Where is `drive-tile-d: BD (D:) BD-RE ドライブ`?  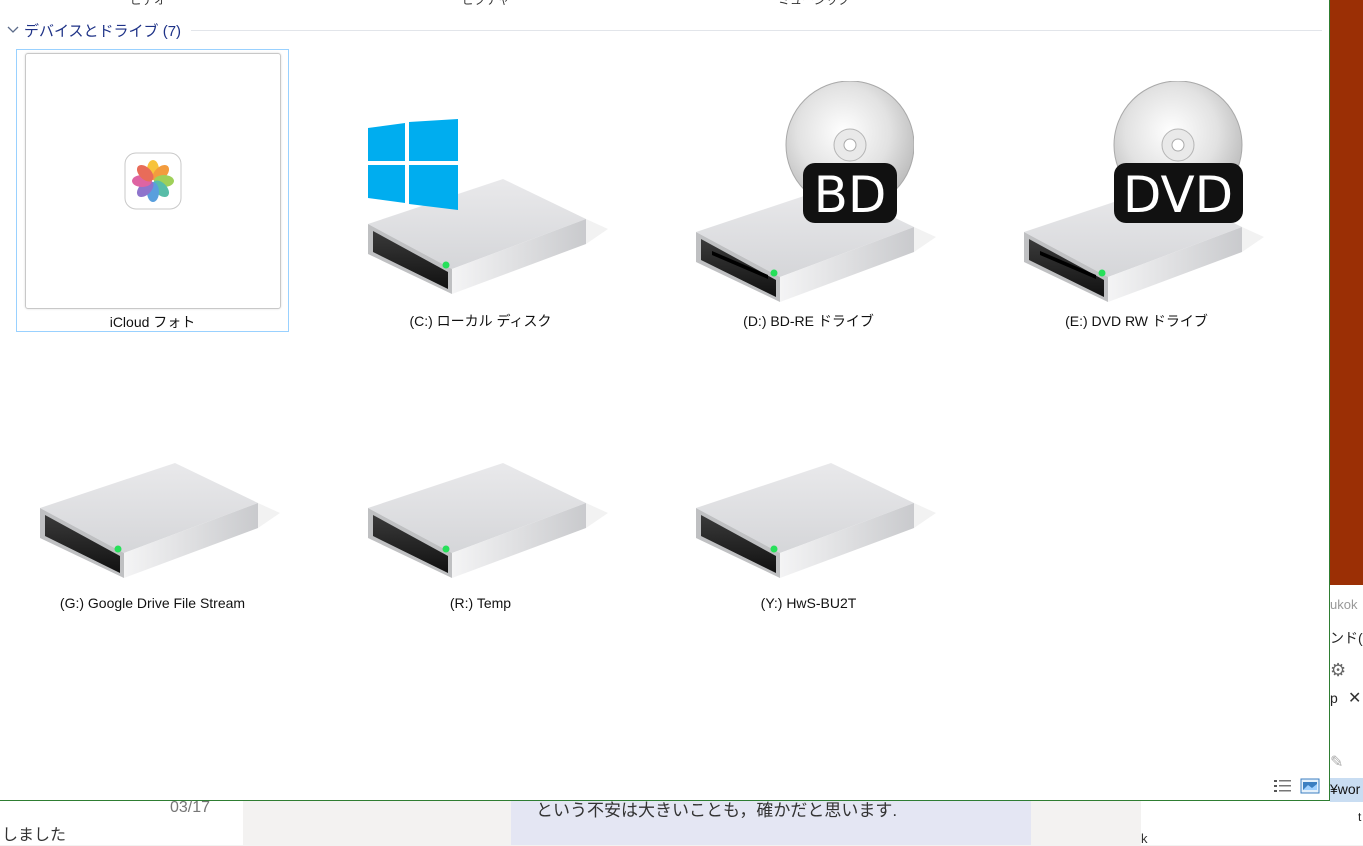 drive-tile-d: BD (D:) BD-RE ドライブ is located at coordinates (808, 190).